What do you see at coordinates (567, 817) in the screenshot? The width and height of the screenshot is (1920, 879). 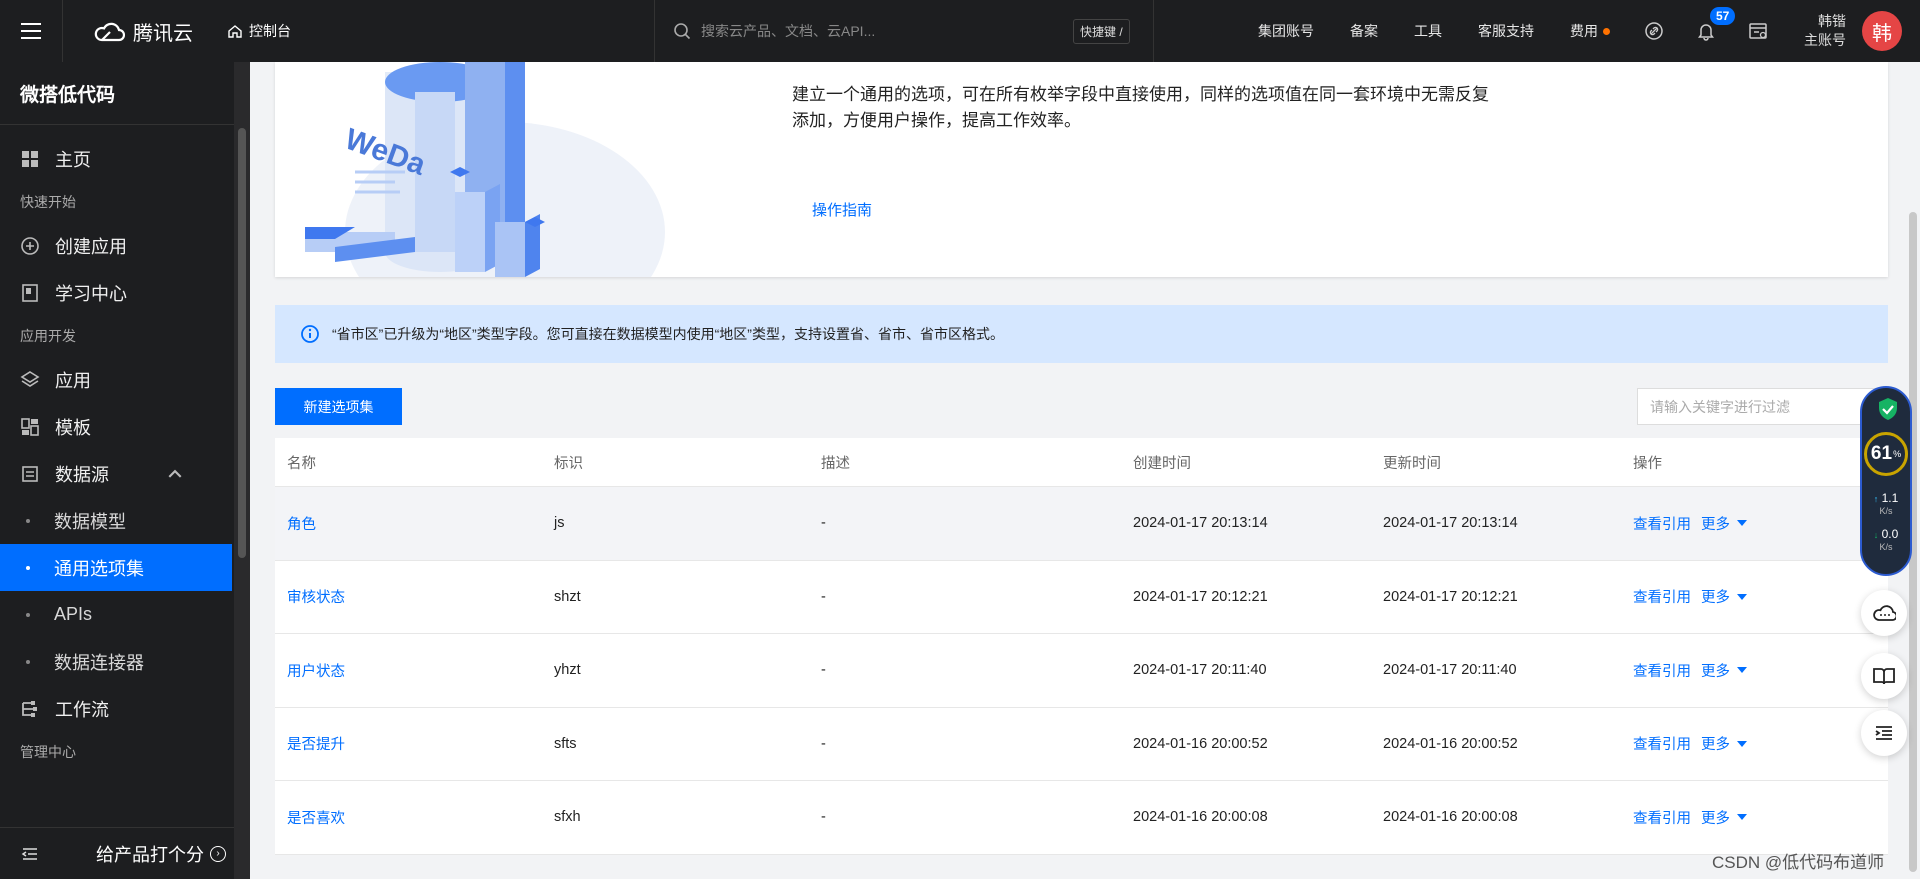 I see `option-set-identifier: sfxh` at bounding box center [567, 817].